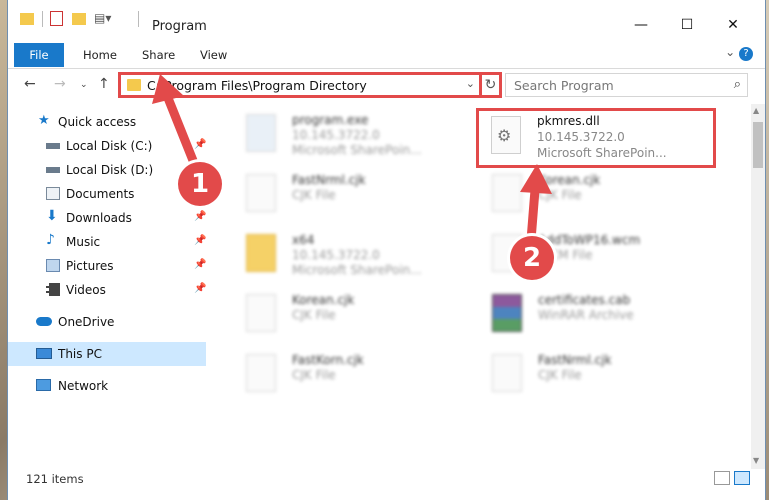 The height and width of the screenshot is (500, 769). What do you see at coordinates (742, 478) in the screenshot?
I see `large-icons-view-icon` at bounding box center [742, 478].